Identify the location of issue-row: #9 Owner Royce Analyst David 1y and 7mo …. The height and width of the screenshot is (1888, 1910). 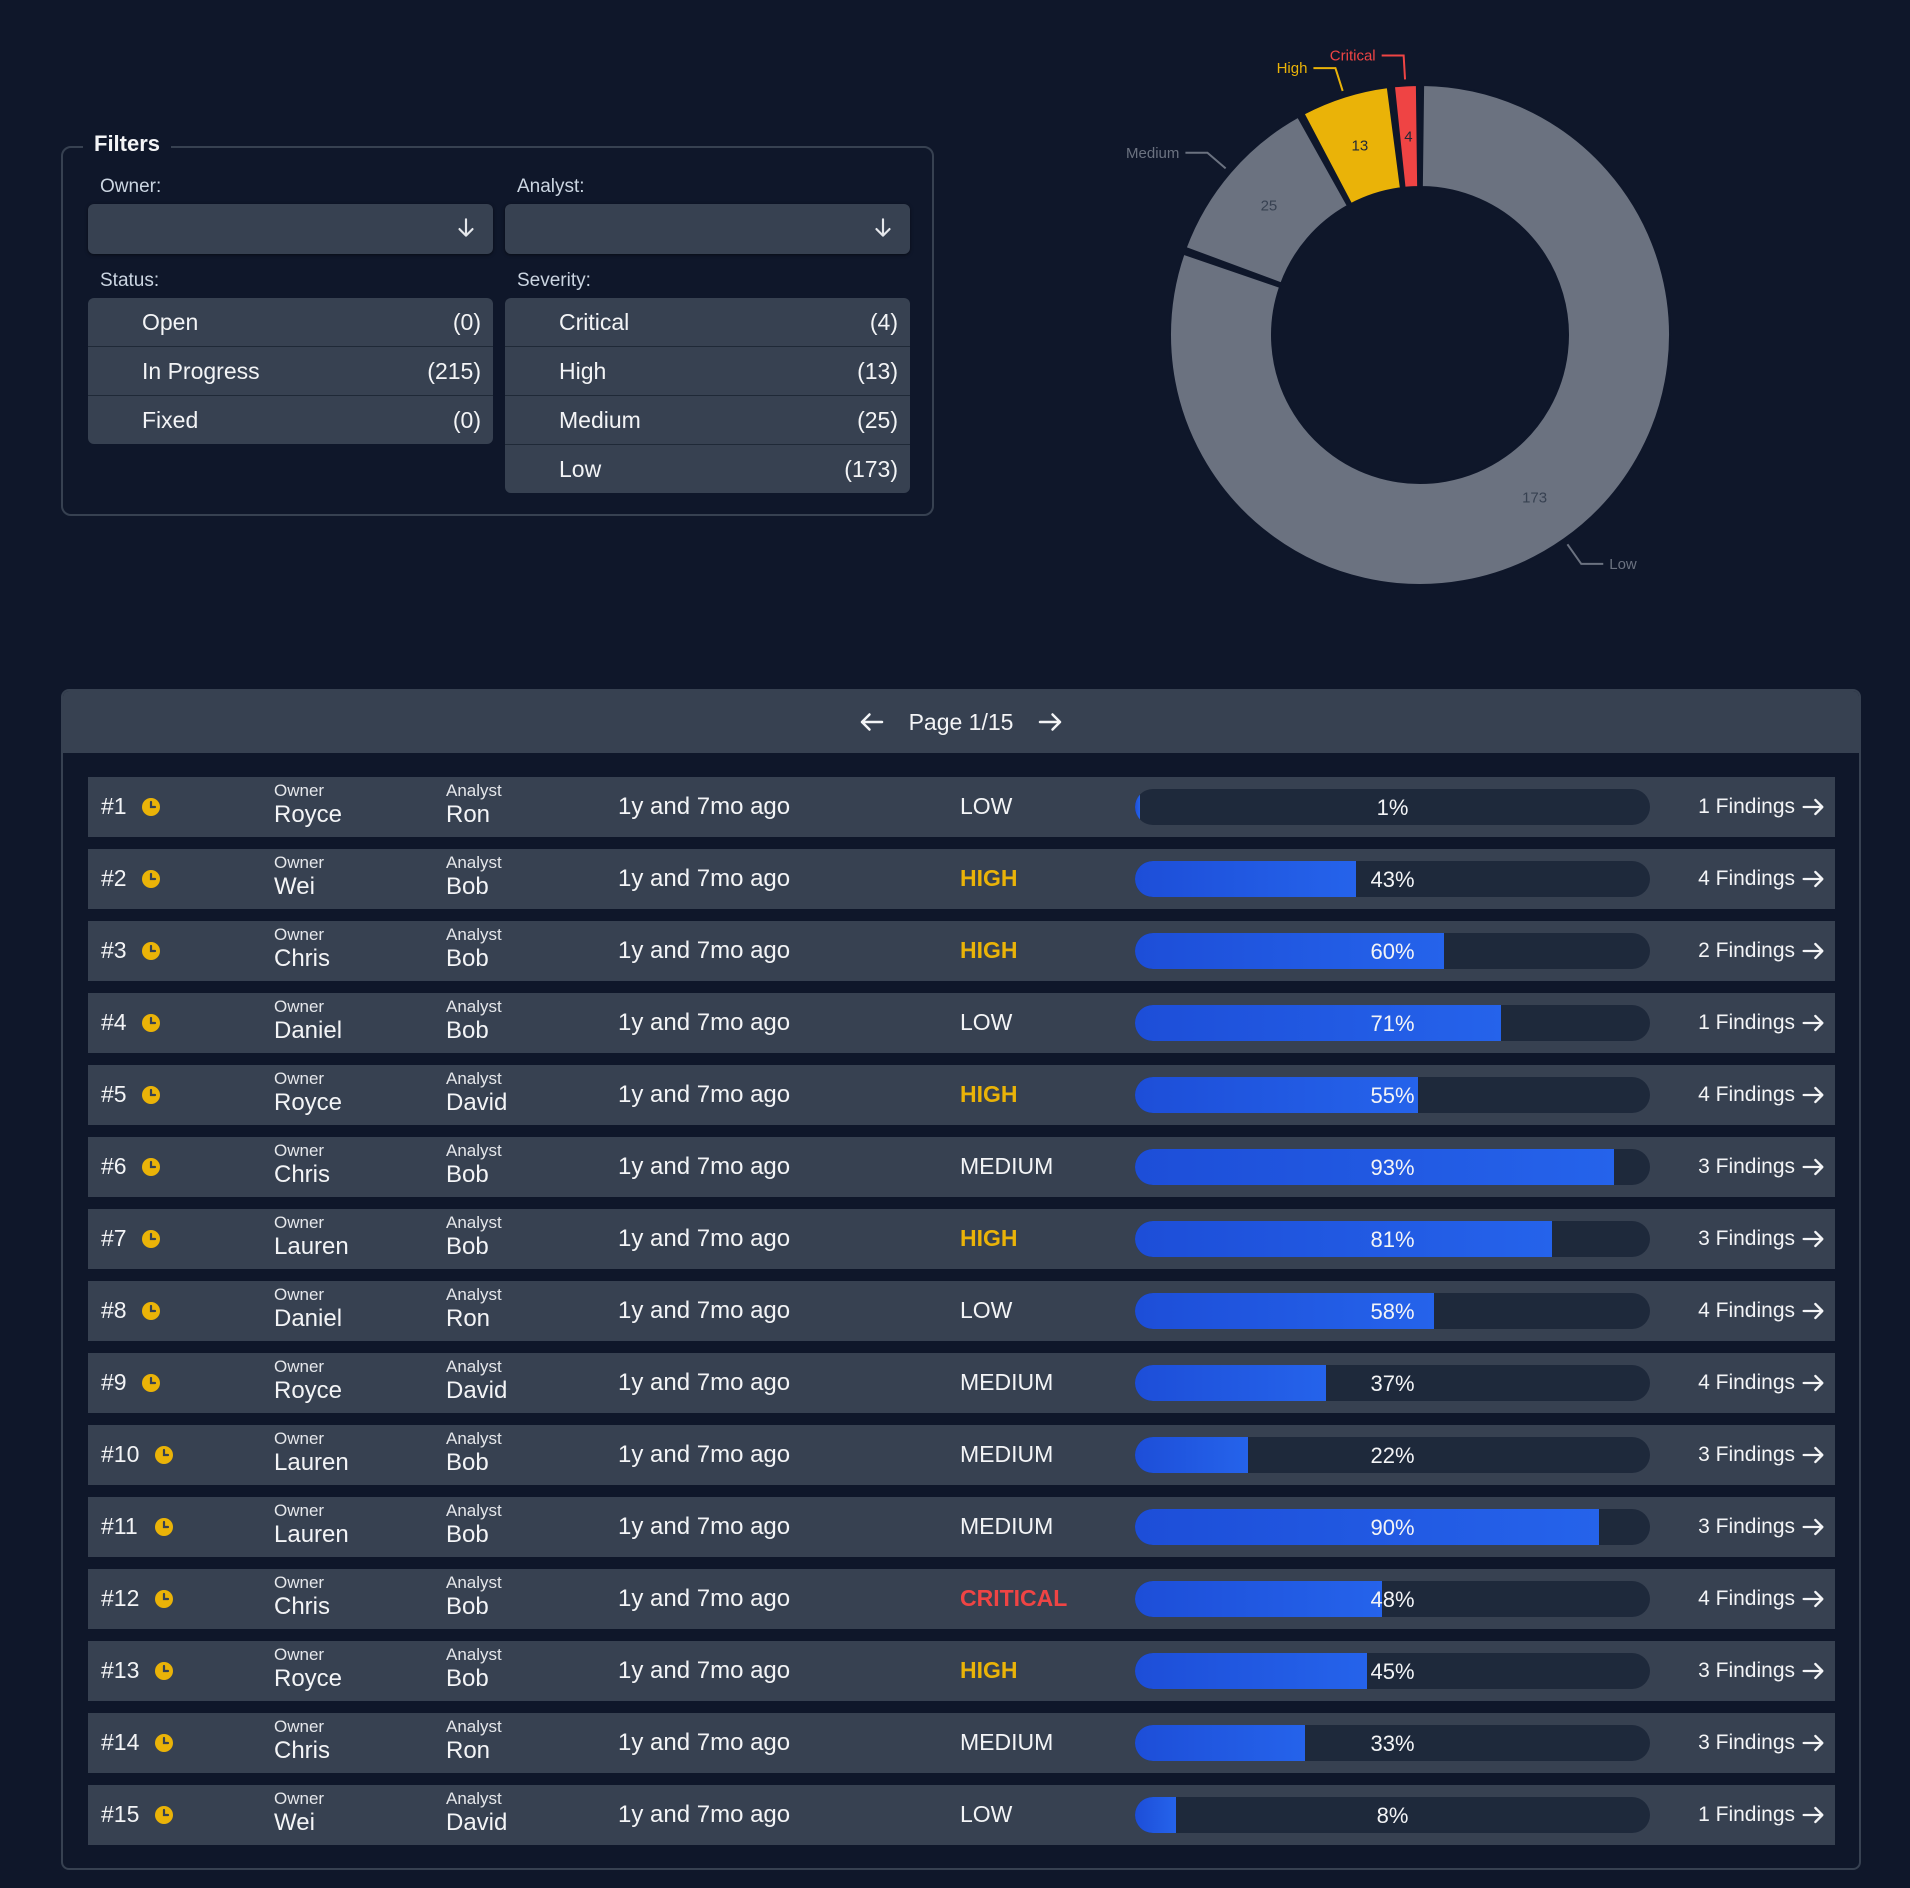
(961, 1383).